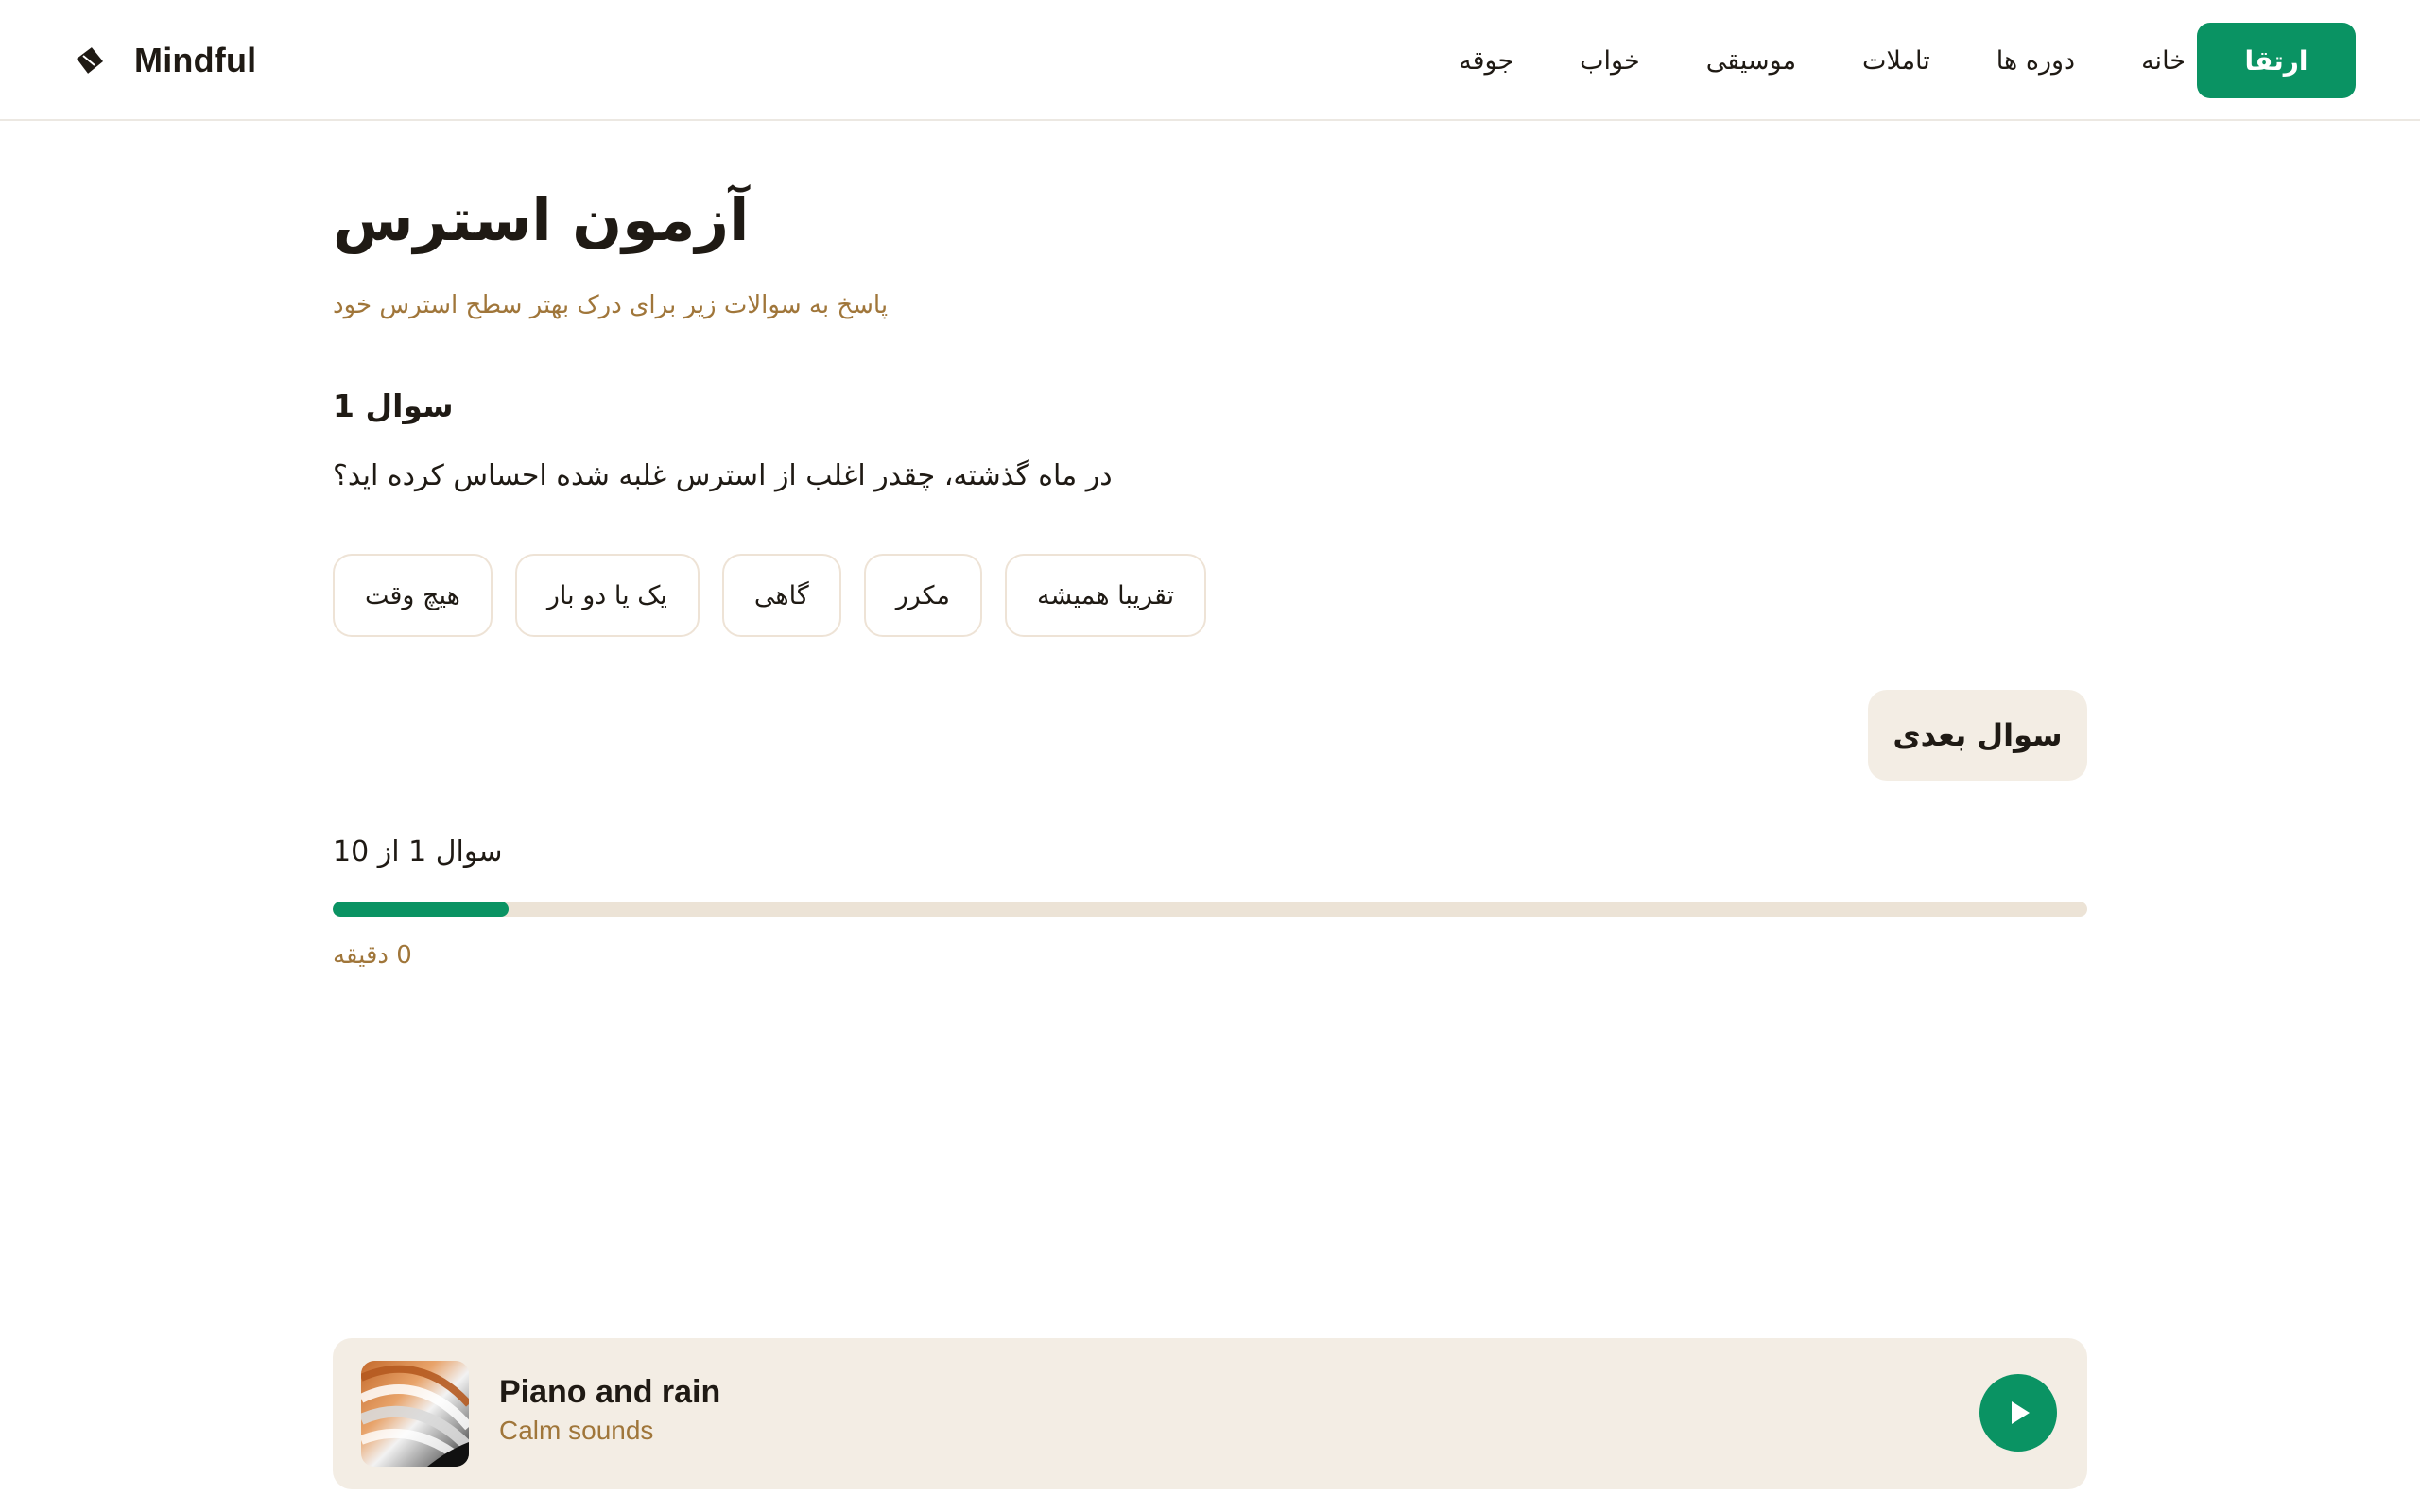 This screenshot has width=2420, height=1512. I want to click on nav-item-courses: دوره ها, so click(2035, 61).